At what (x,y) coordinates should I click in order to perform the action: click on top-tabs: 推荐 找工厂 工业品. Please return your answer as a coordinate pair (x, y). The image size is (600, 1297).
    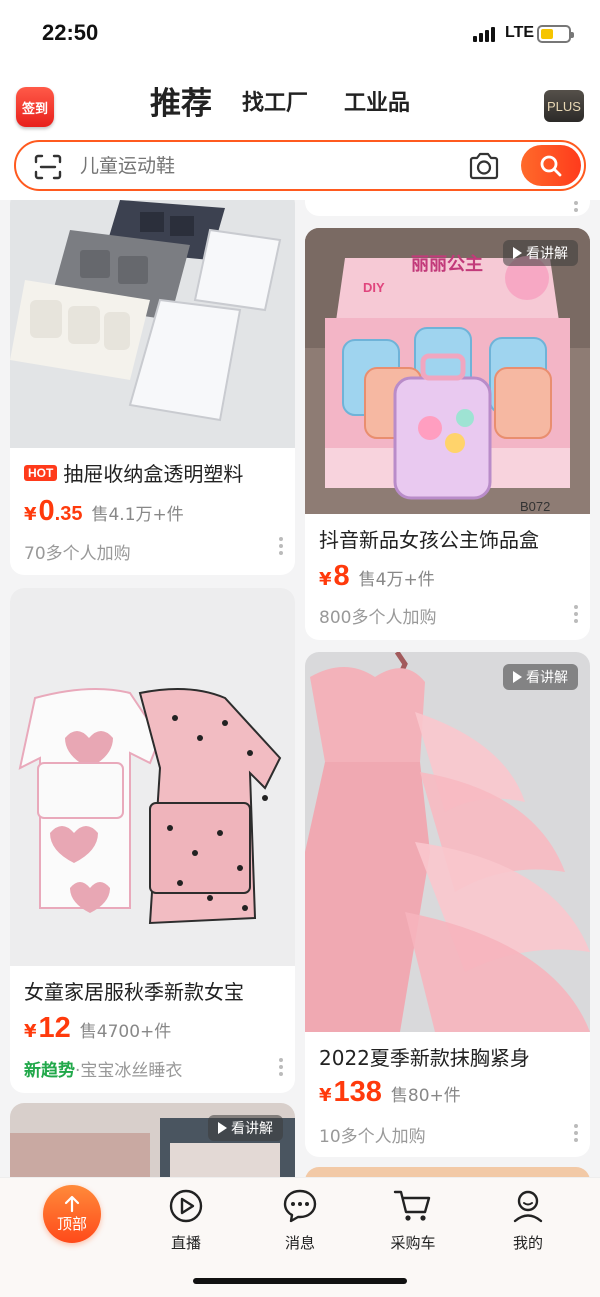
    Looking at the image, I should click on (298, 105).